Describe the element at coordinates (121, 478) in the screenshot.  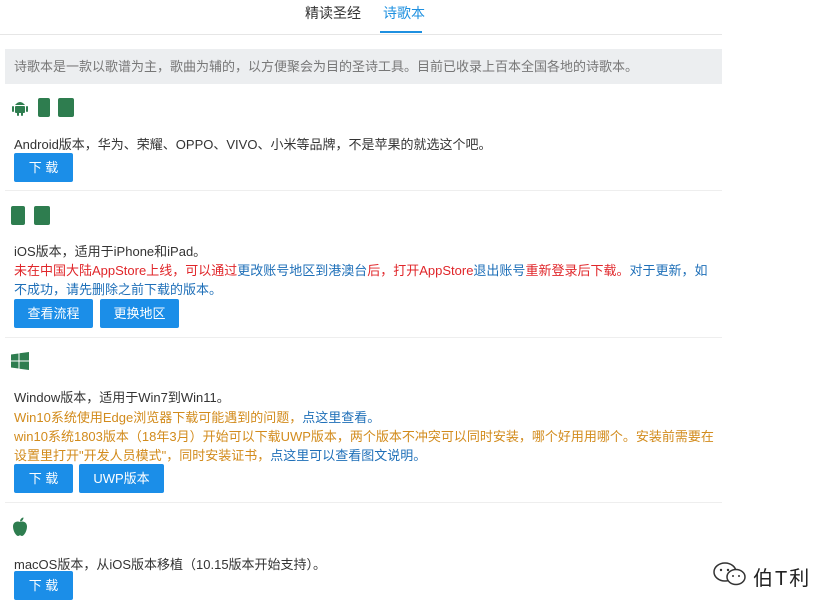
I see `uwp-download-button: UWP版本` at that location.